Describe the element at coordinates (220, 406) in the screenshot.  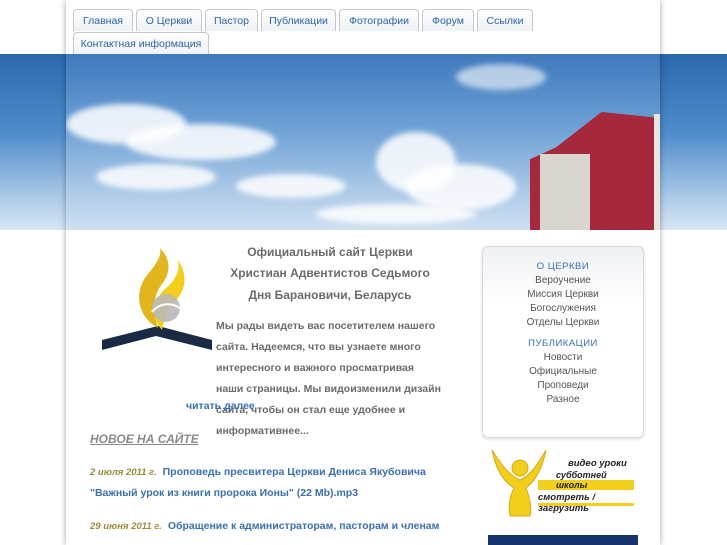
I see `read-more-link: читать далее` at that location.